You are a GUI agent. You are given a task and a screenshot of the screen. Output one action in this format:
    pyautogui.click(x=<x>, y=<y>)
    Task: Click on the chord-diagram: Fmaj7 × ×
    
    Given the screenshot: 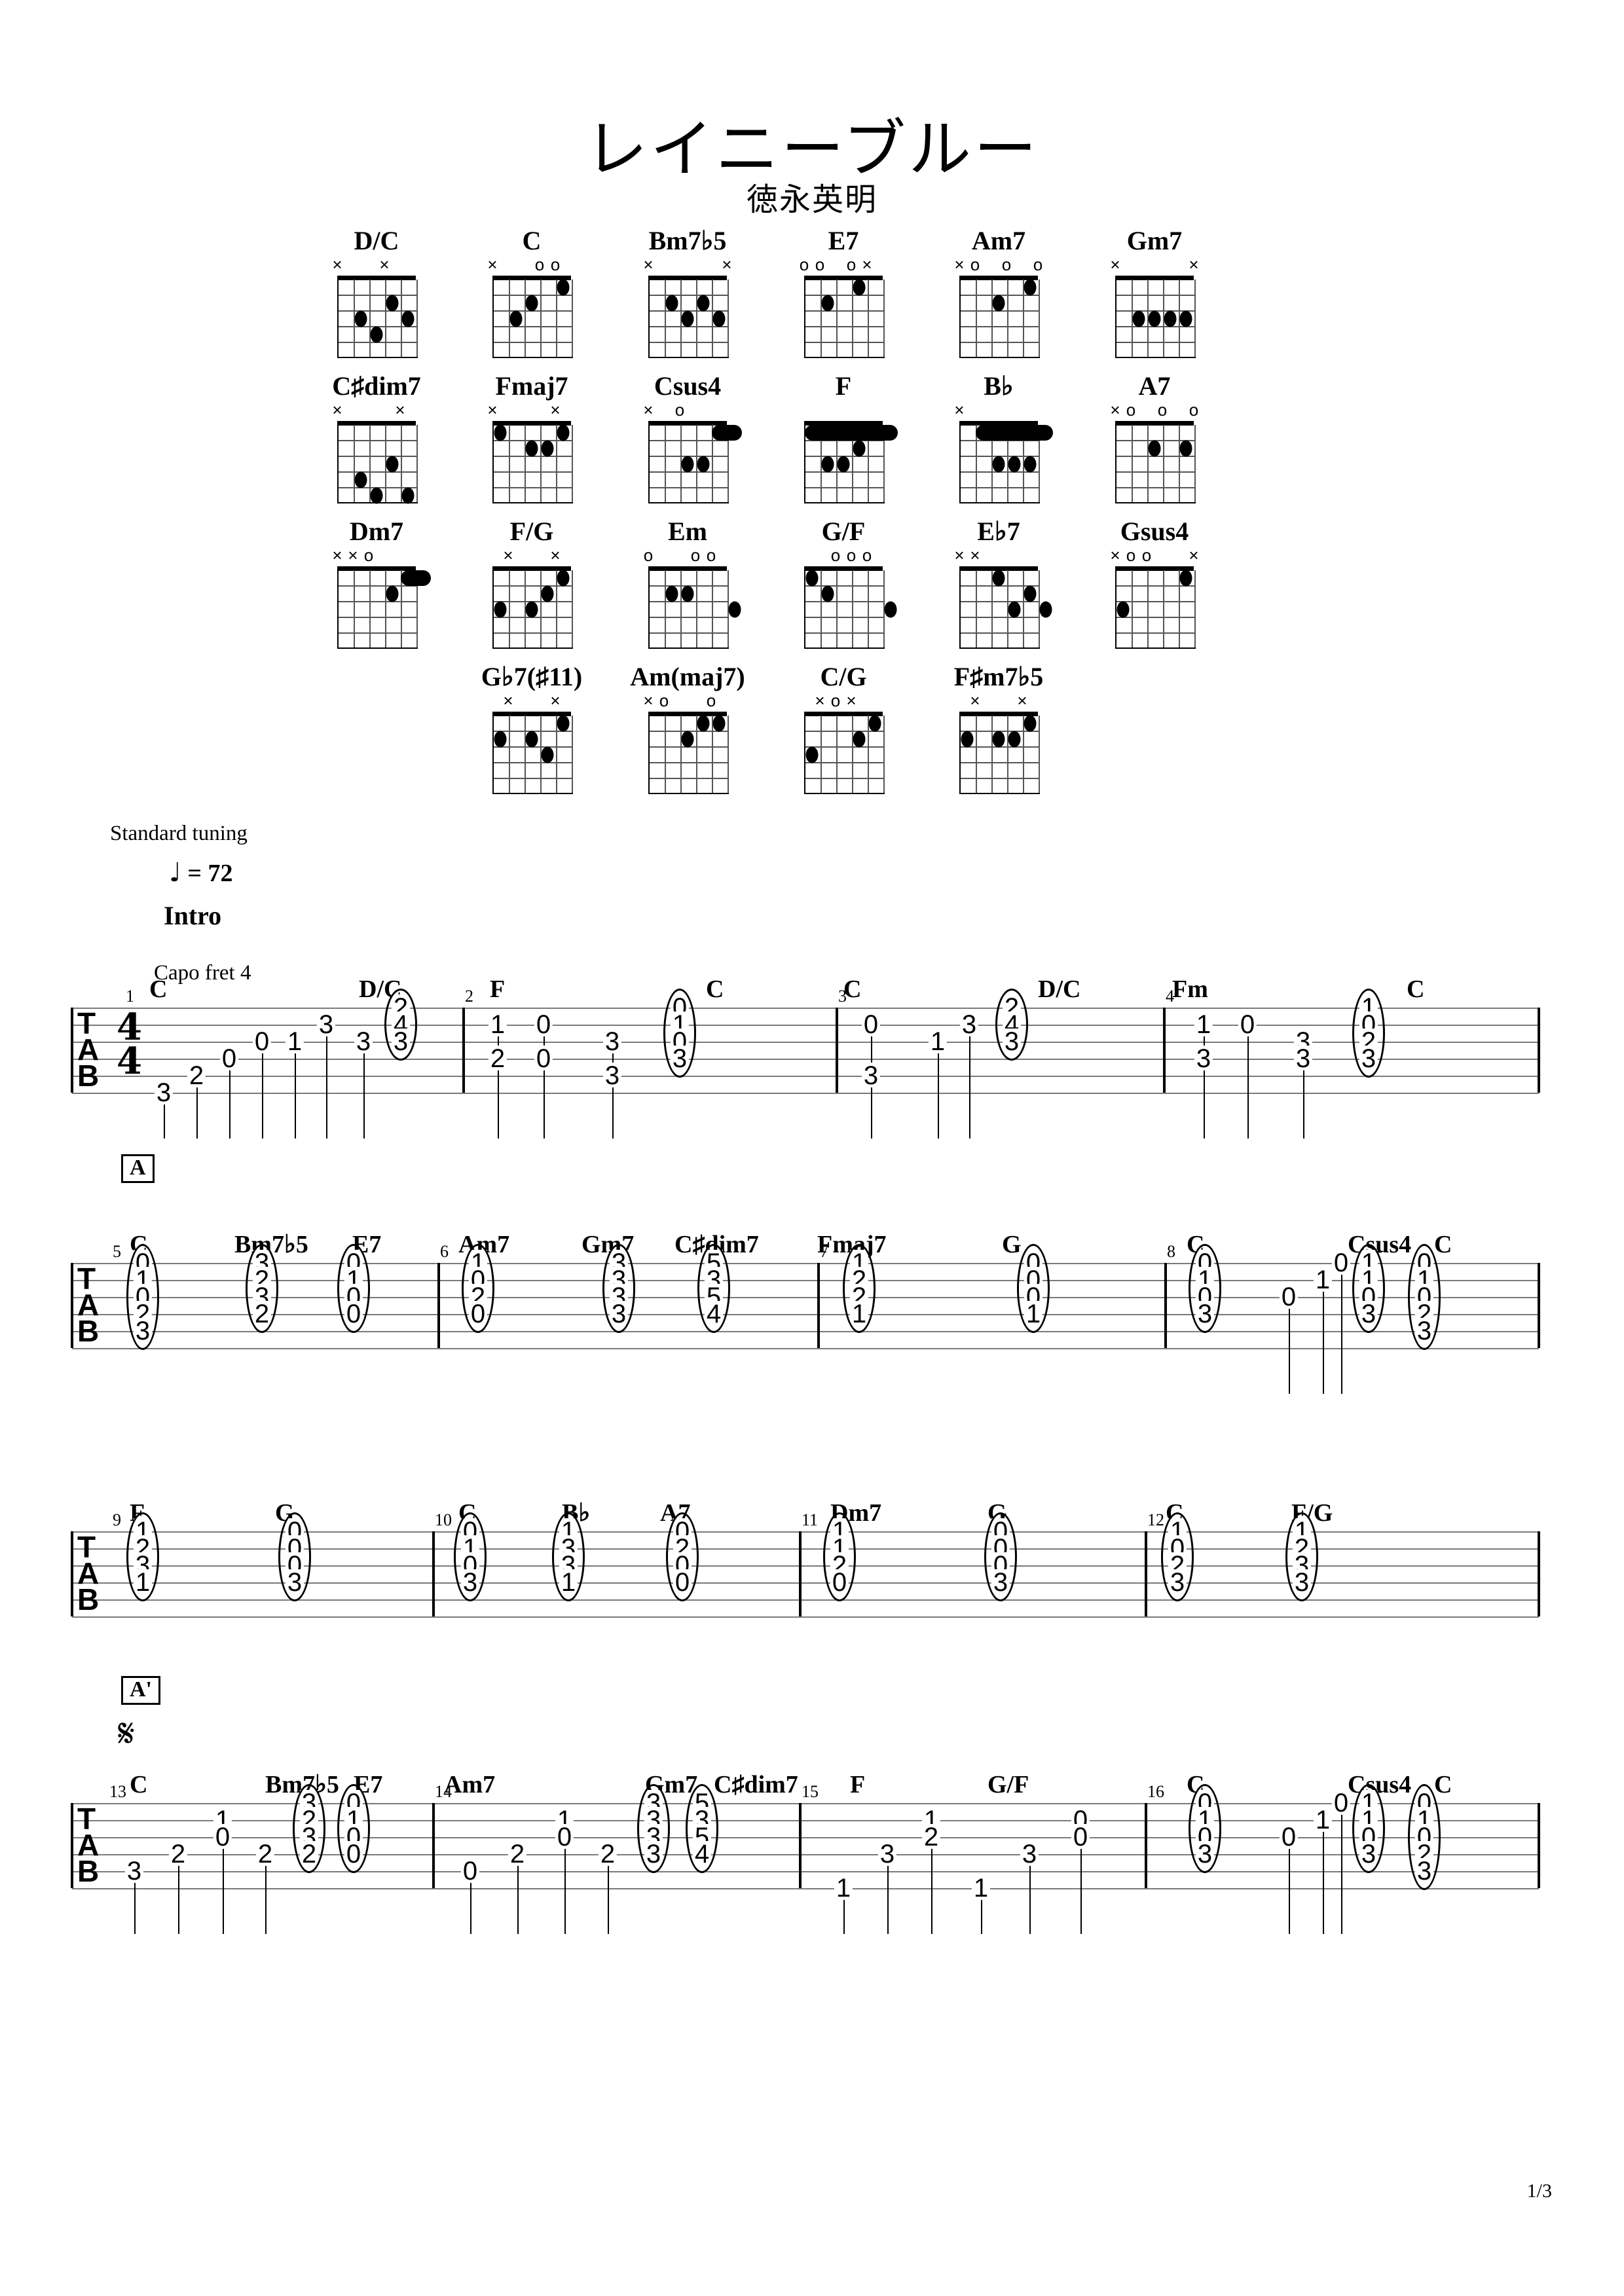 What is the action you would take?
    pyautogui.click(x=532, y=437)
    